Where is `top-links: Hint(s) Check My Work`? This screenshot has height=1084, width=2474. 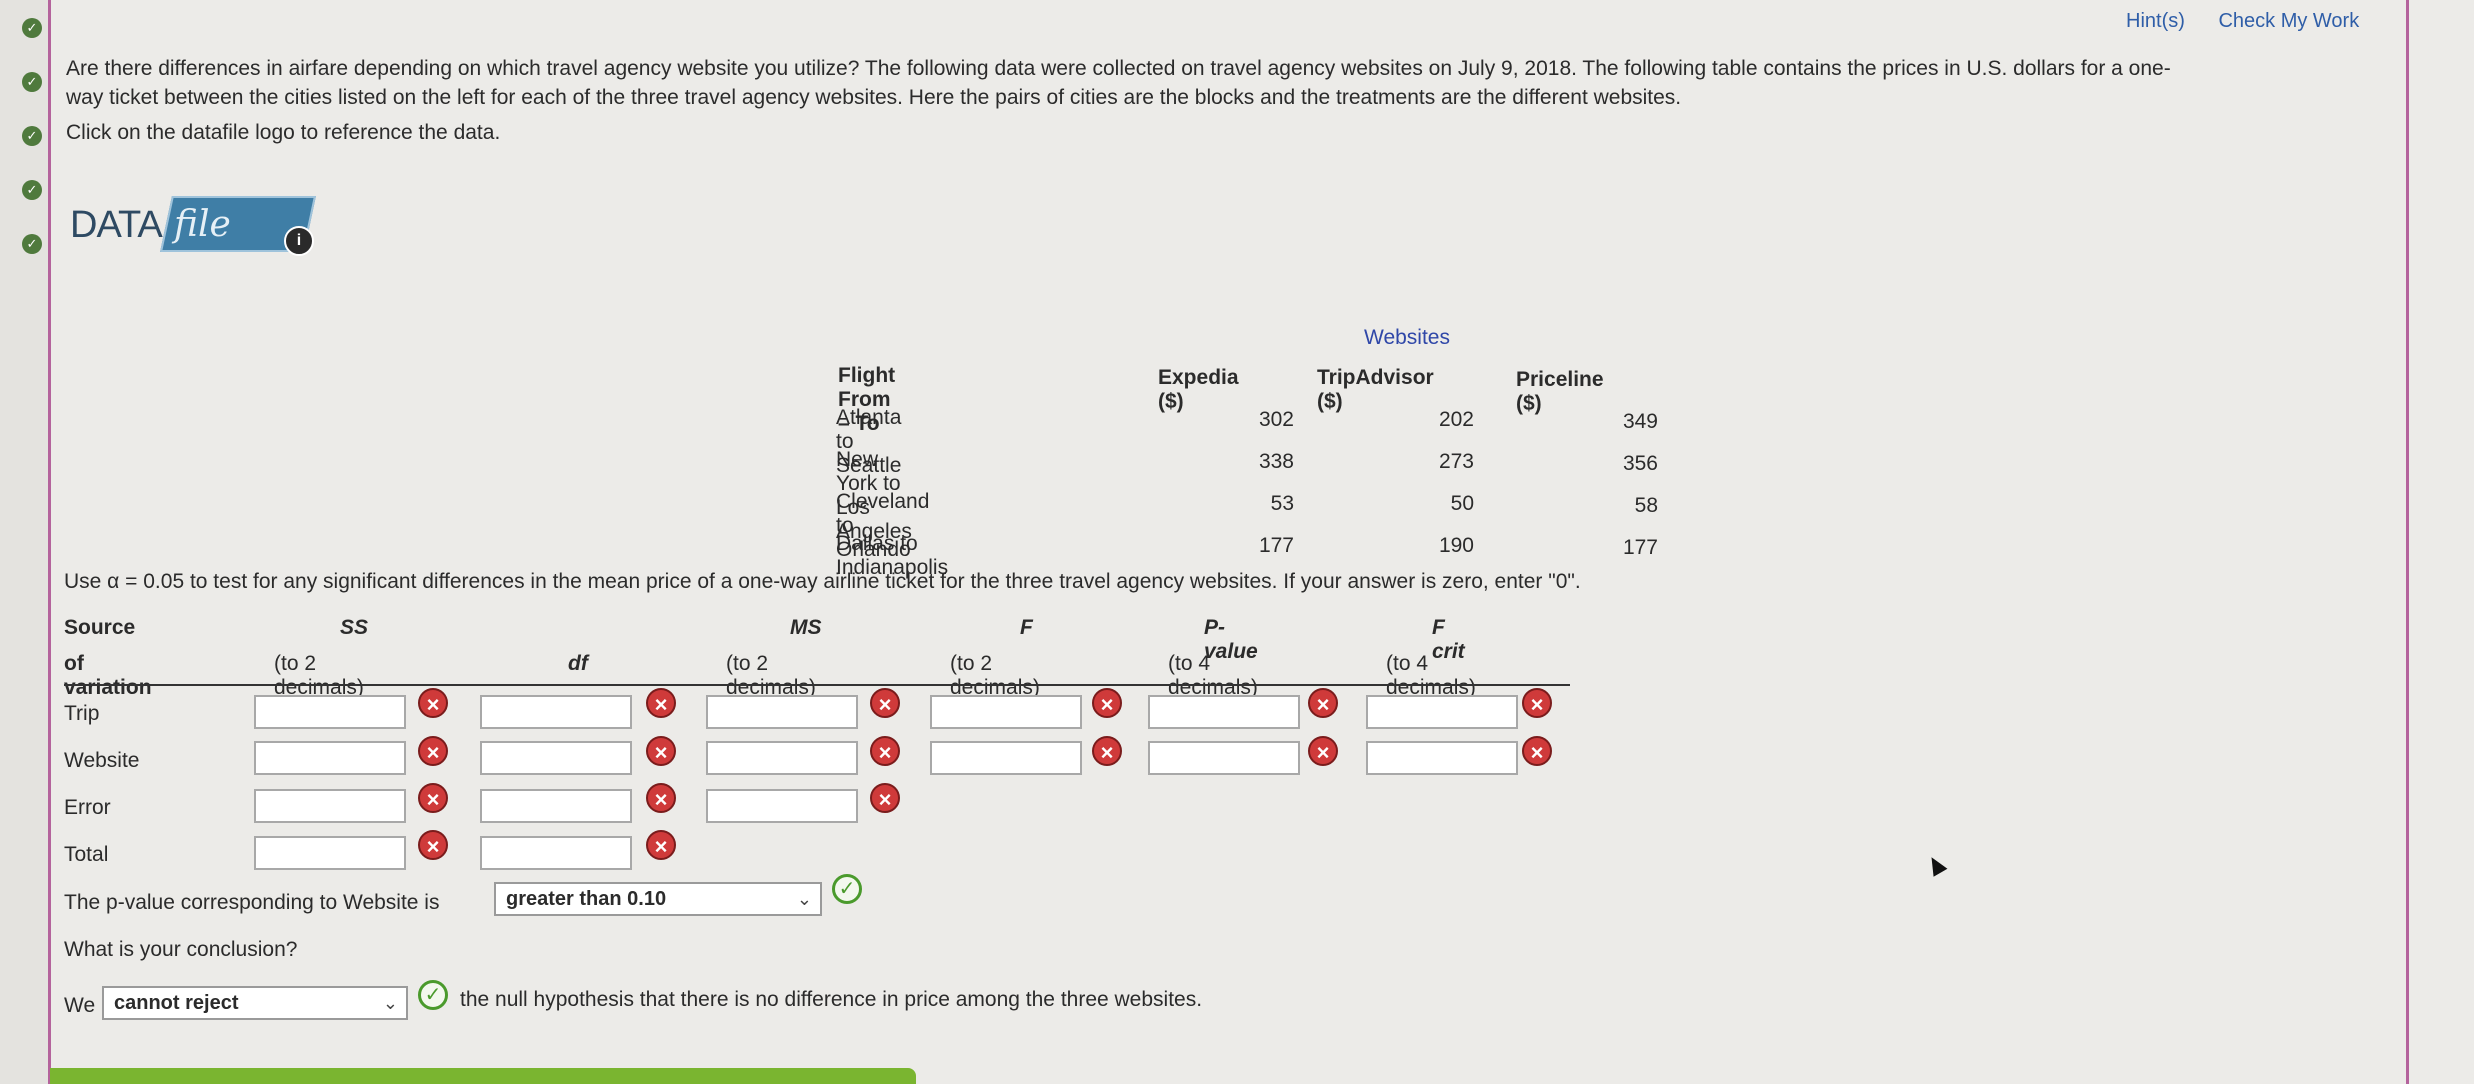
top-links: Hint(s) Check My Work is located at coordinates (2256, 21).